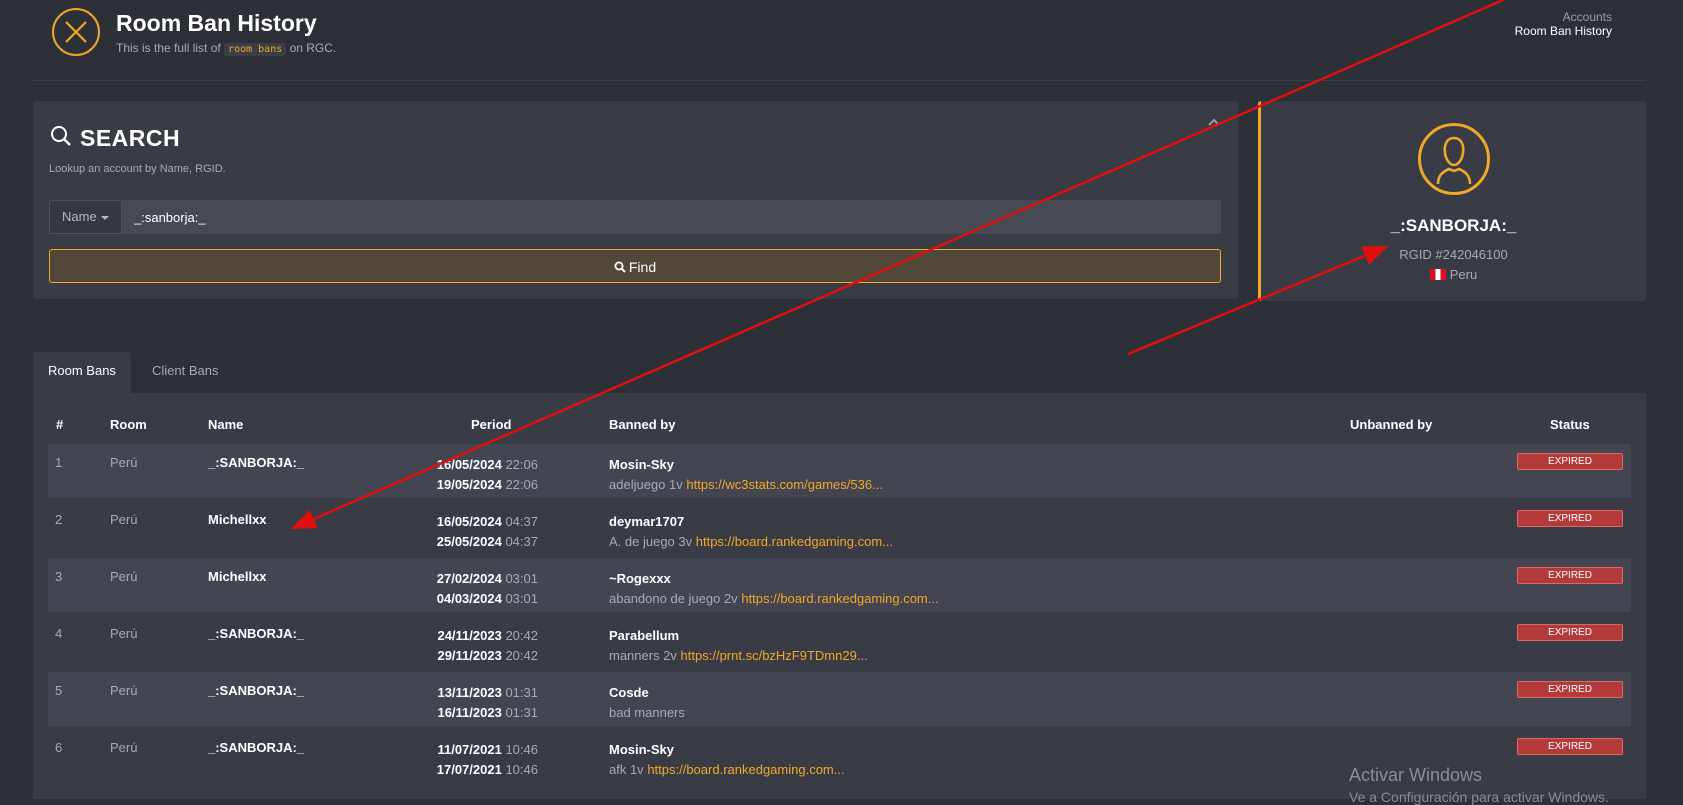  I want to click on col-header-banned-by: Banned by, so click(642, 424).